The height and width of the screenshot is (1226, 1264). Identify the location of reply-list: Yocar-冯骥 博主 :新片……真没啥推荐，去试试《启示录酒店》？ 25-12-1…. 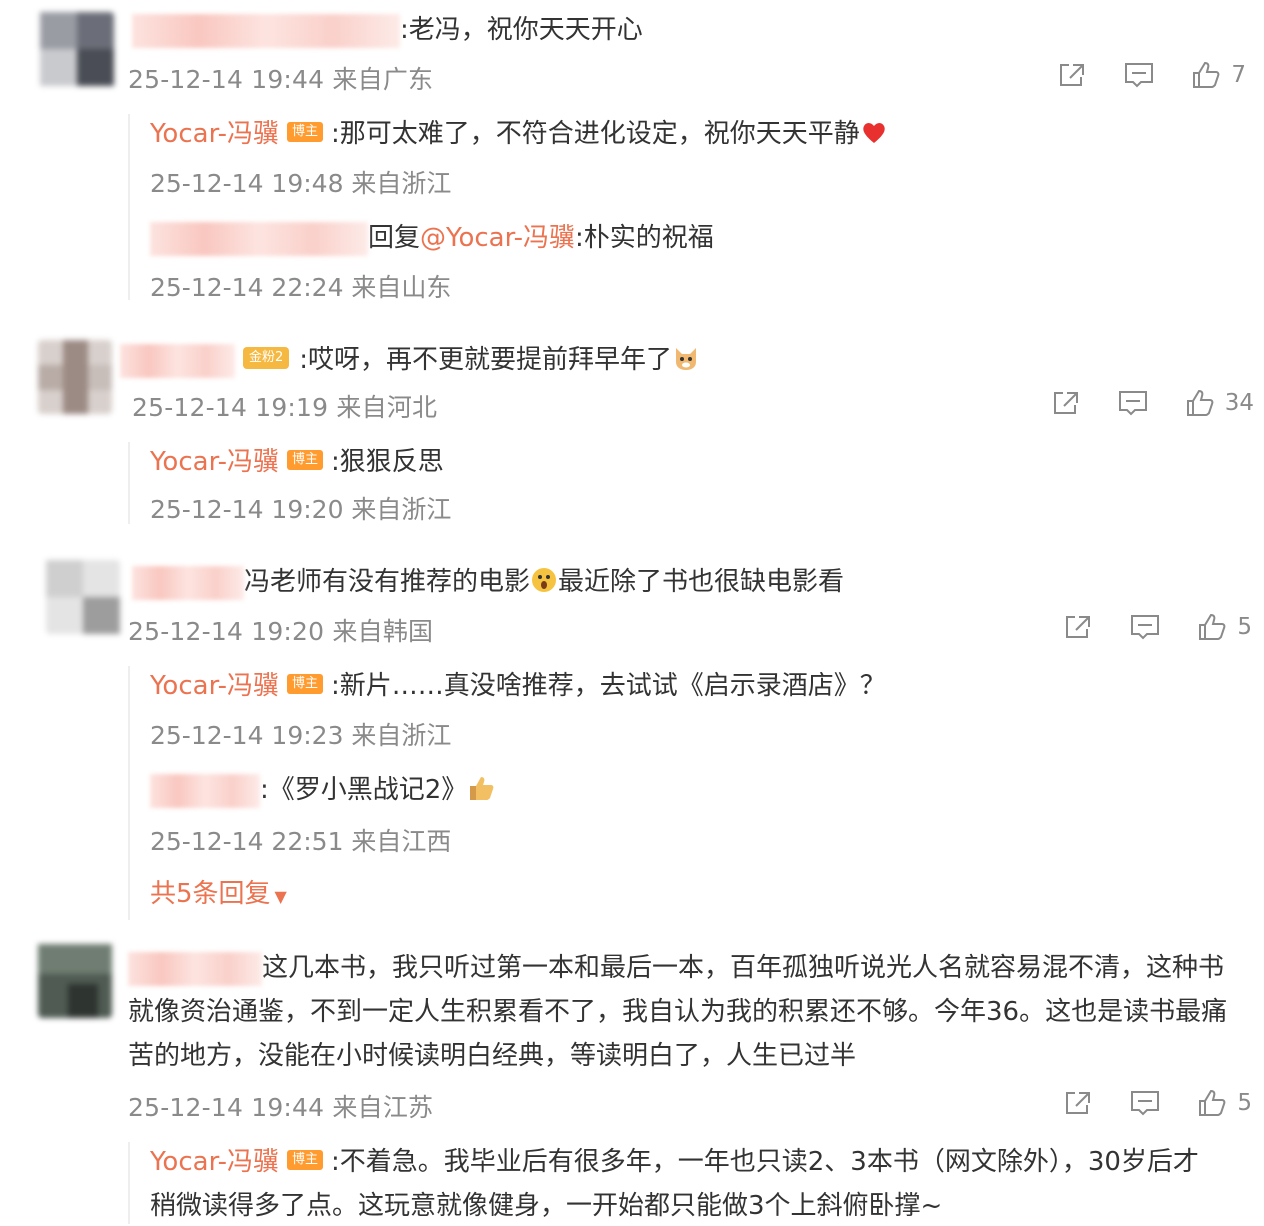
(507, 793).